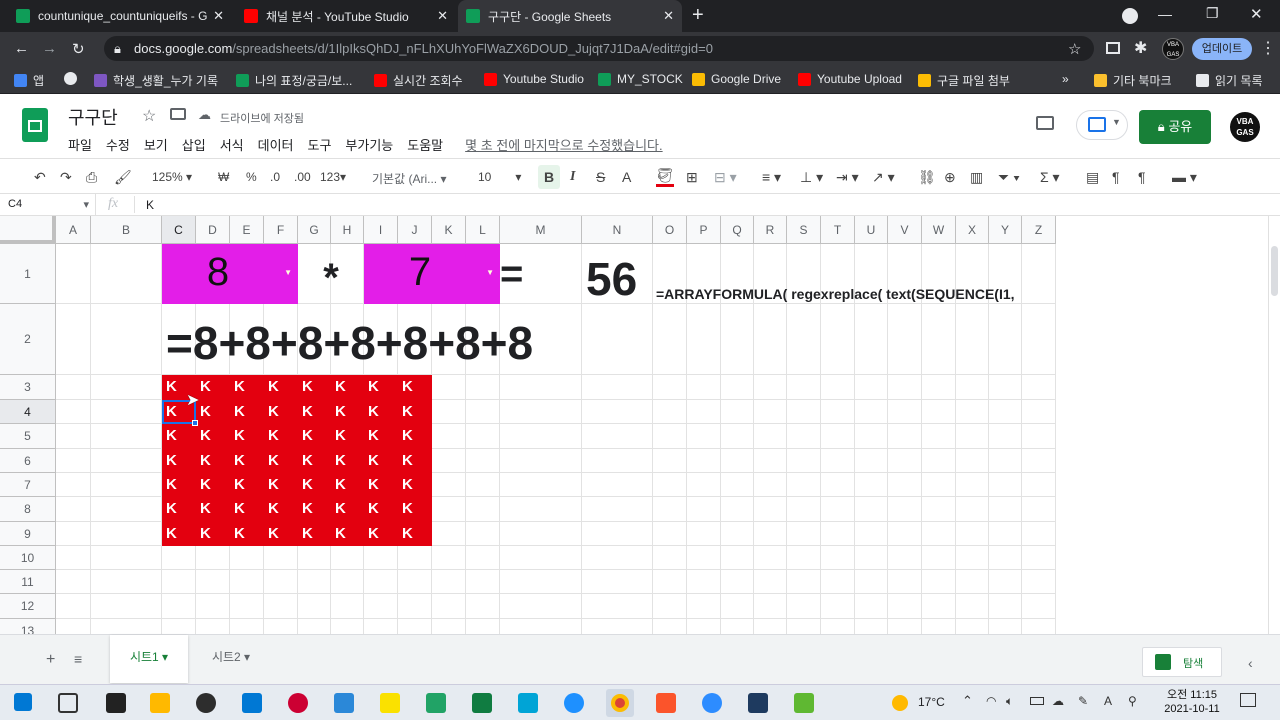  I want to click on profile-avatar: VBA GAS, so click(1173, 49).